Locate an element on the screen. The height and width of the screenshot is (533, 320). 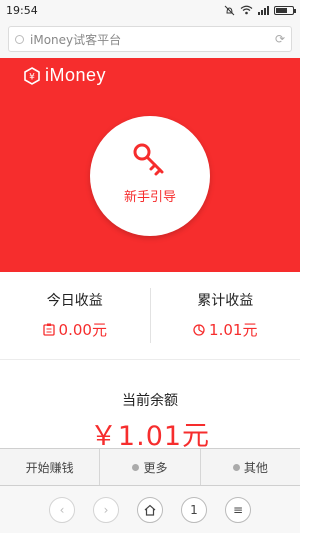
today-earnings: 今日收益 0.00元 is located at coordinates (75, 315).